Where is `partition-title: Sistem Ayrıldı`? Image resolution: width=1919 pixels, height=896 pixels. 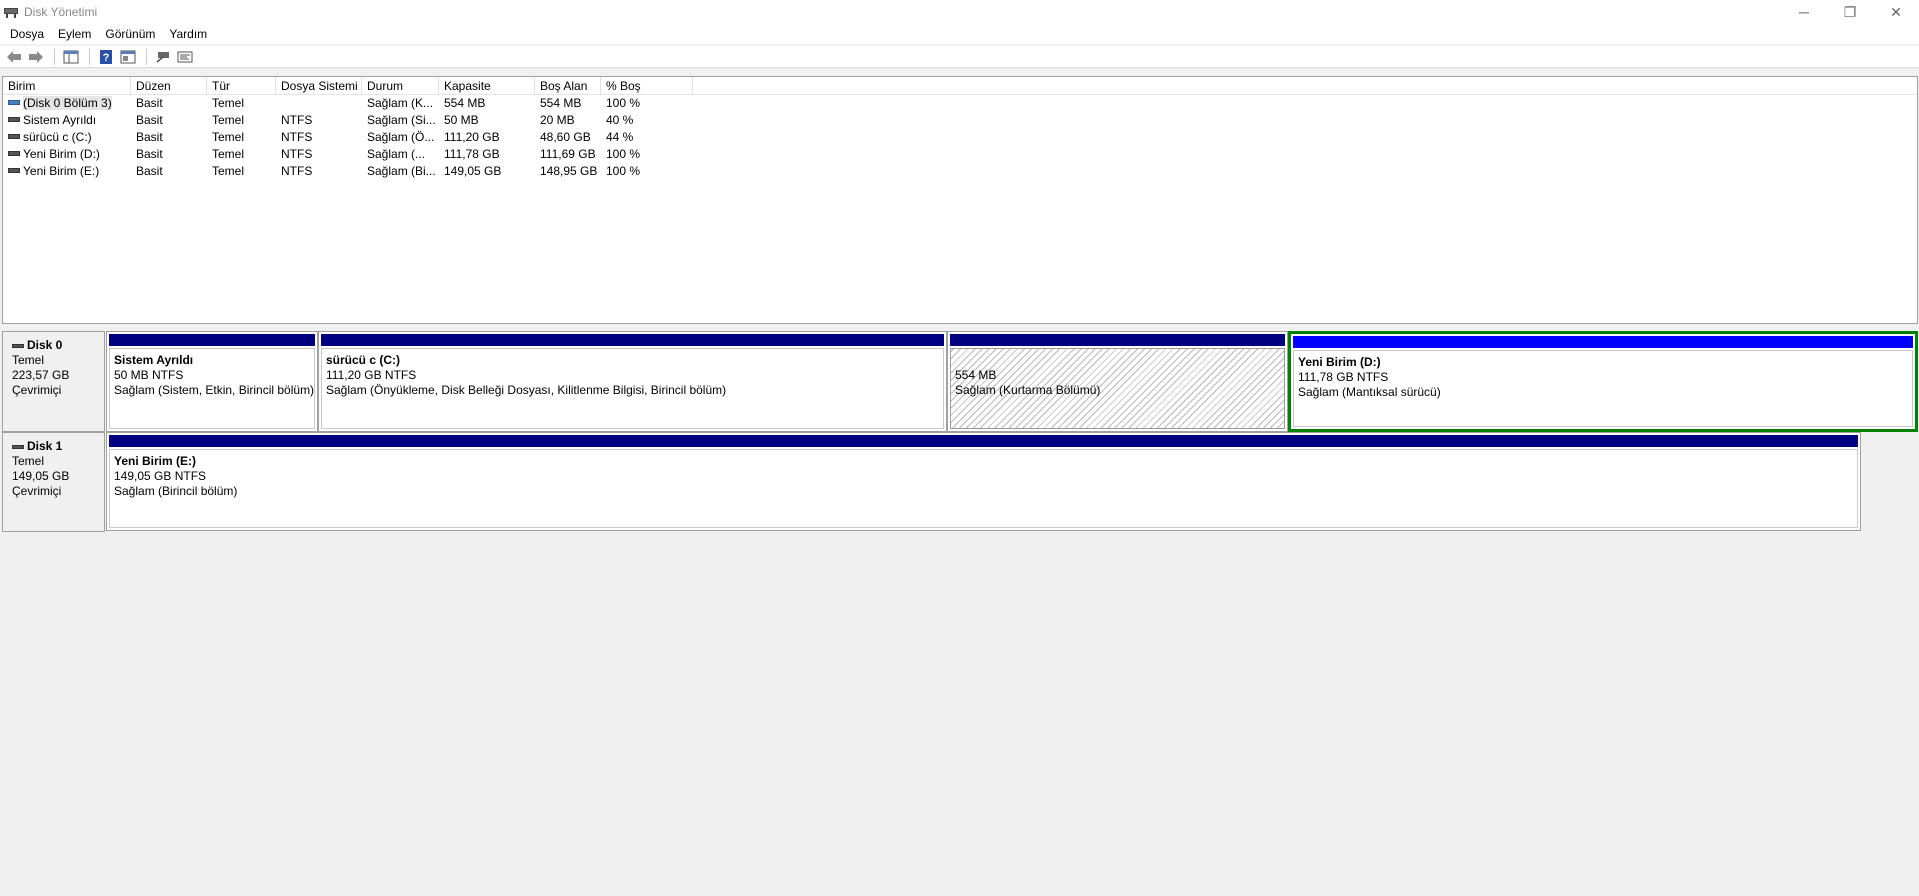 partition-title: Sistem Ayrıldı is located at coordinates (154, 360).